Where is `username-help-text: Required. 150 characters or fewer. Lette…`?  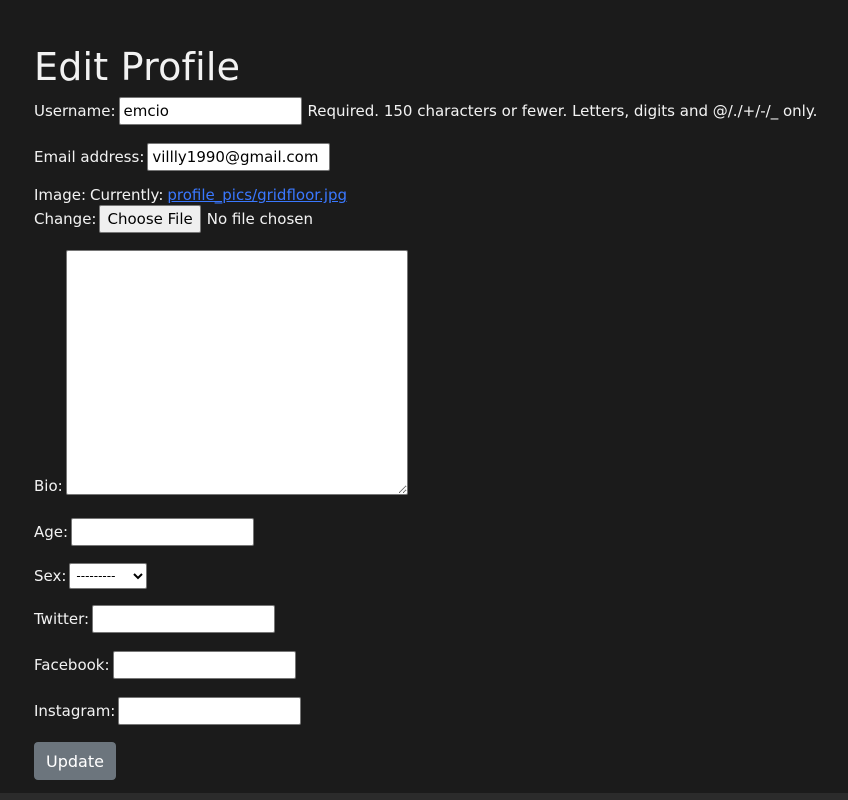
username-help-text: Required. 150 characters or fewer. Lette… is located at coordinates (562, 111).